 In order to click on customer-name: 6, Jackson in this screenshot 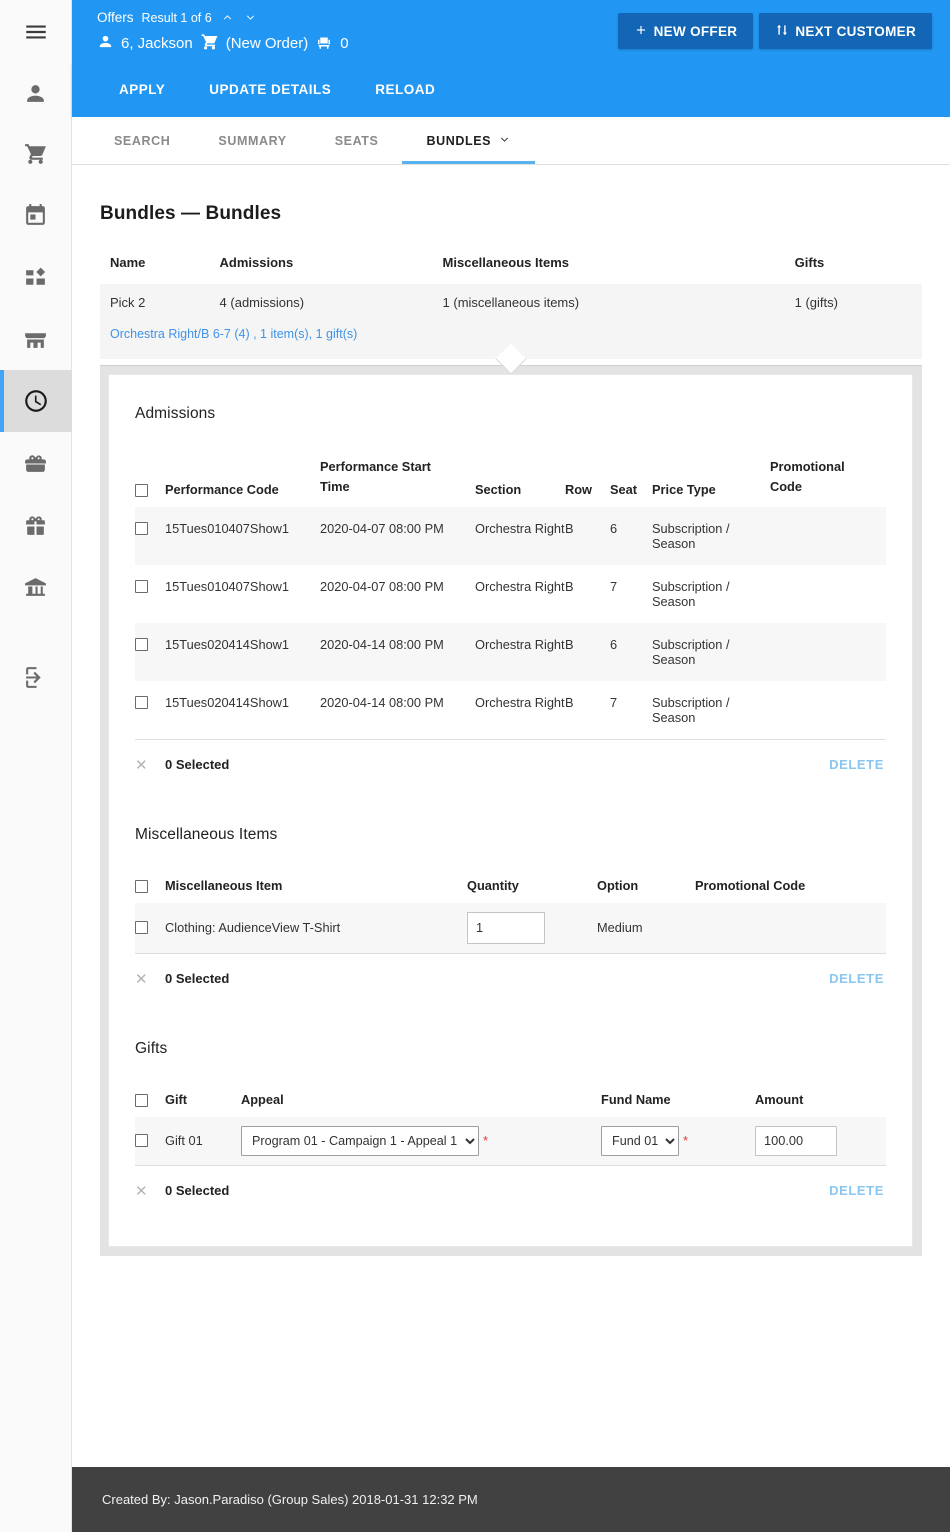, I will do `click(157, 43)`.